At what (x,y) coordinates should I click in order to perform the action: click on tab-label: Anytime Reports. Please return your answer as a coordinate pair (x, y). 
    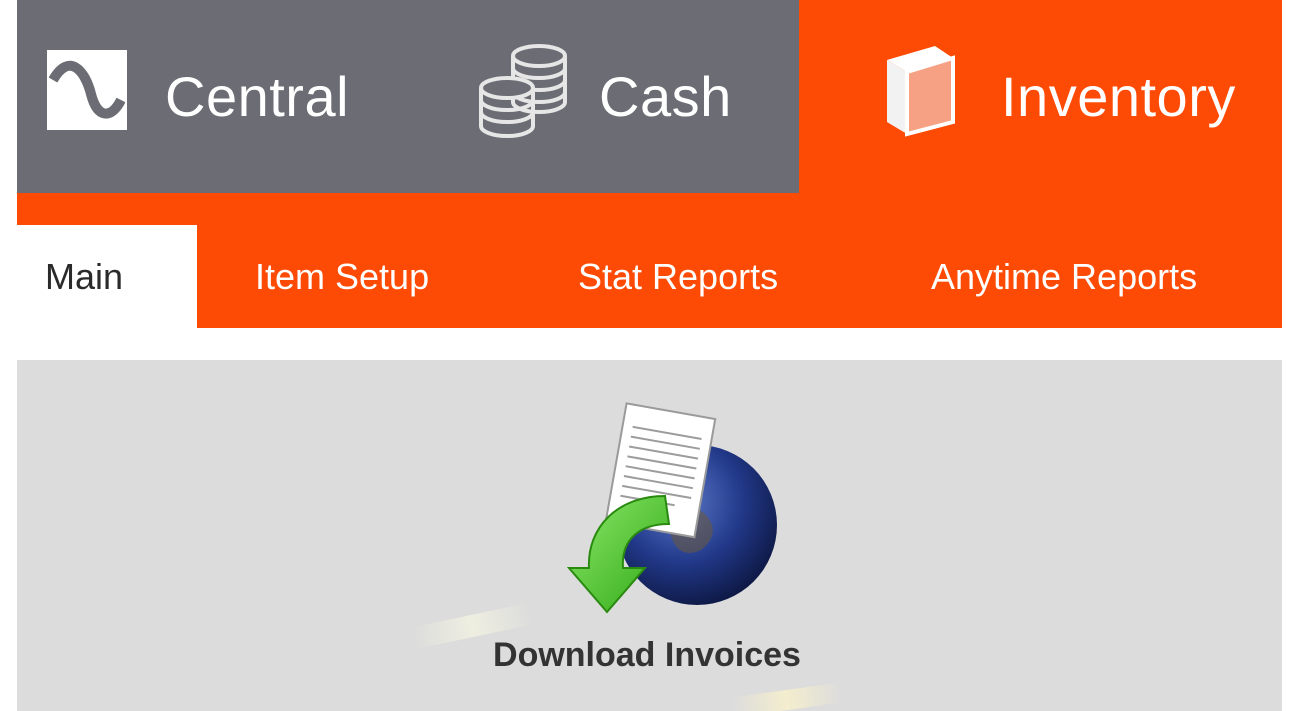
    Looking at the image, I should click on (1064, 276).